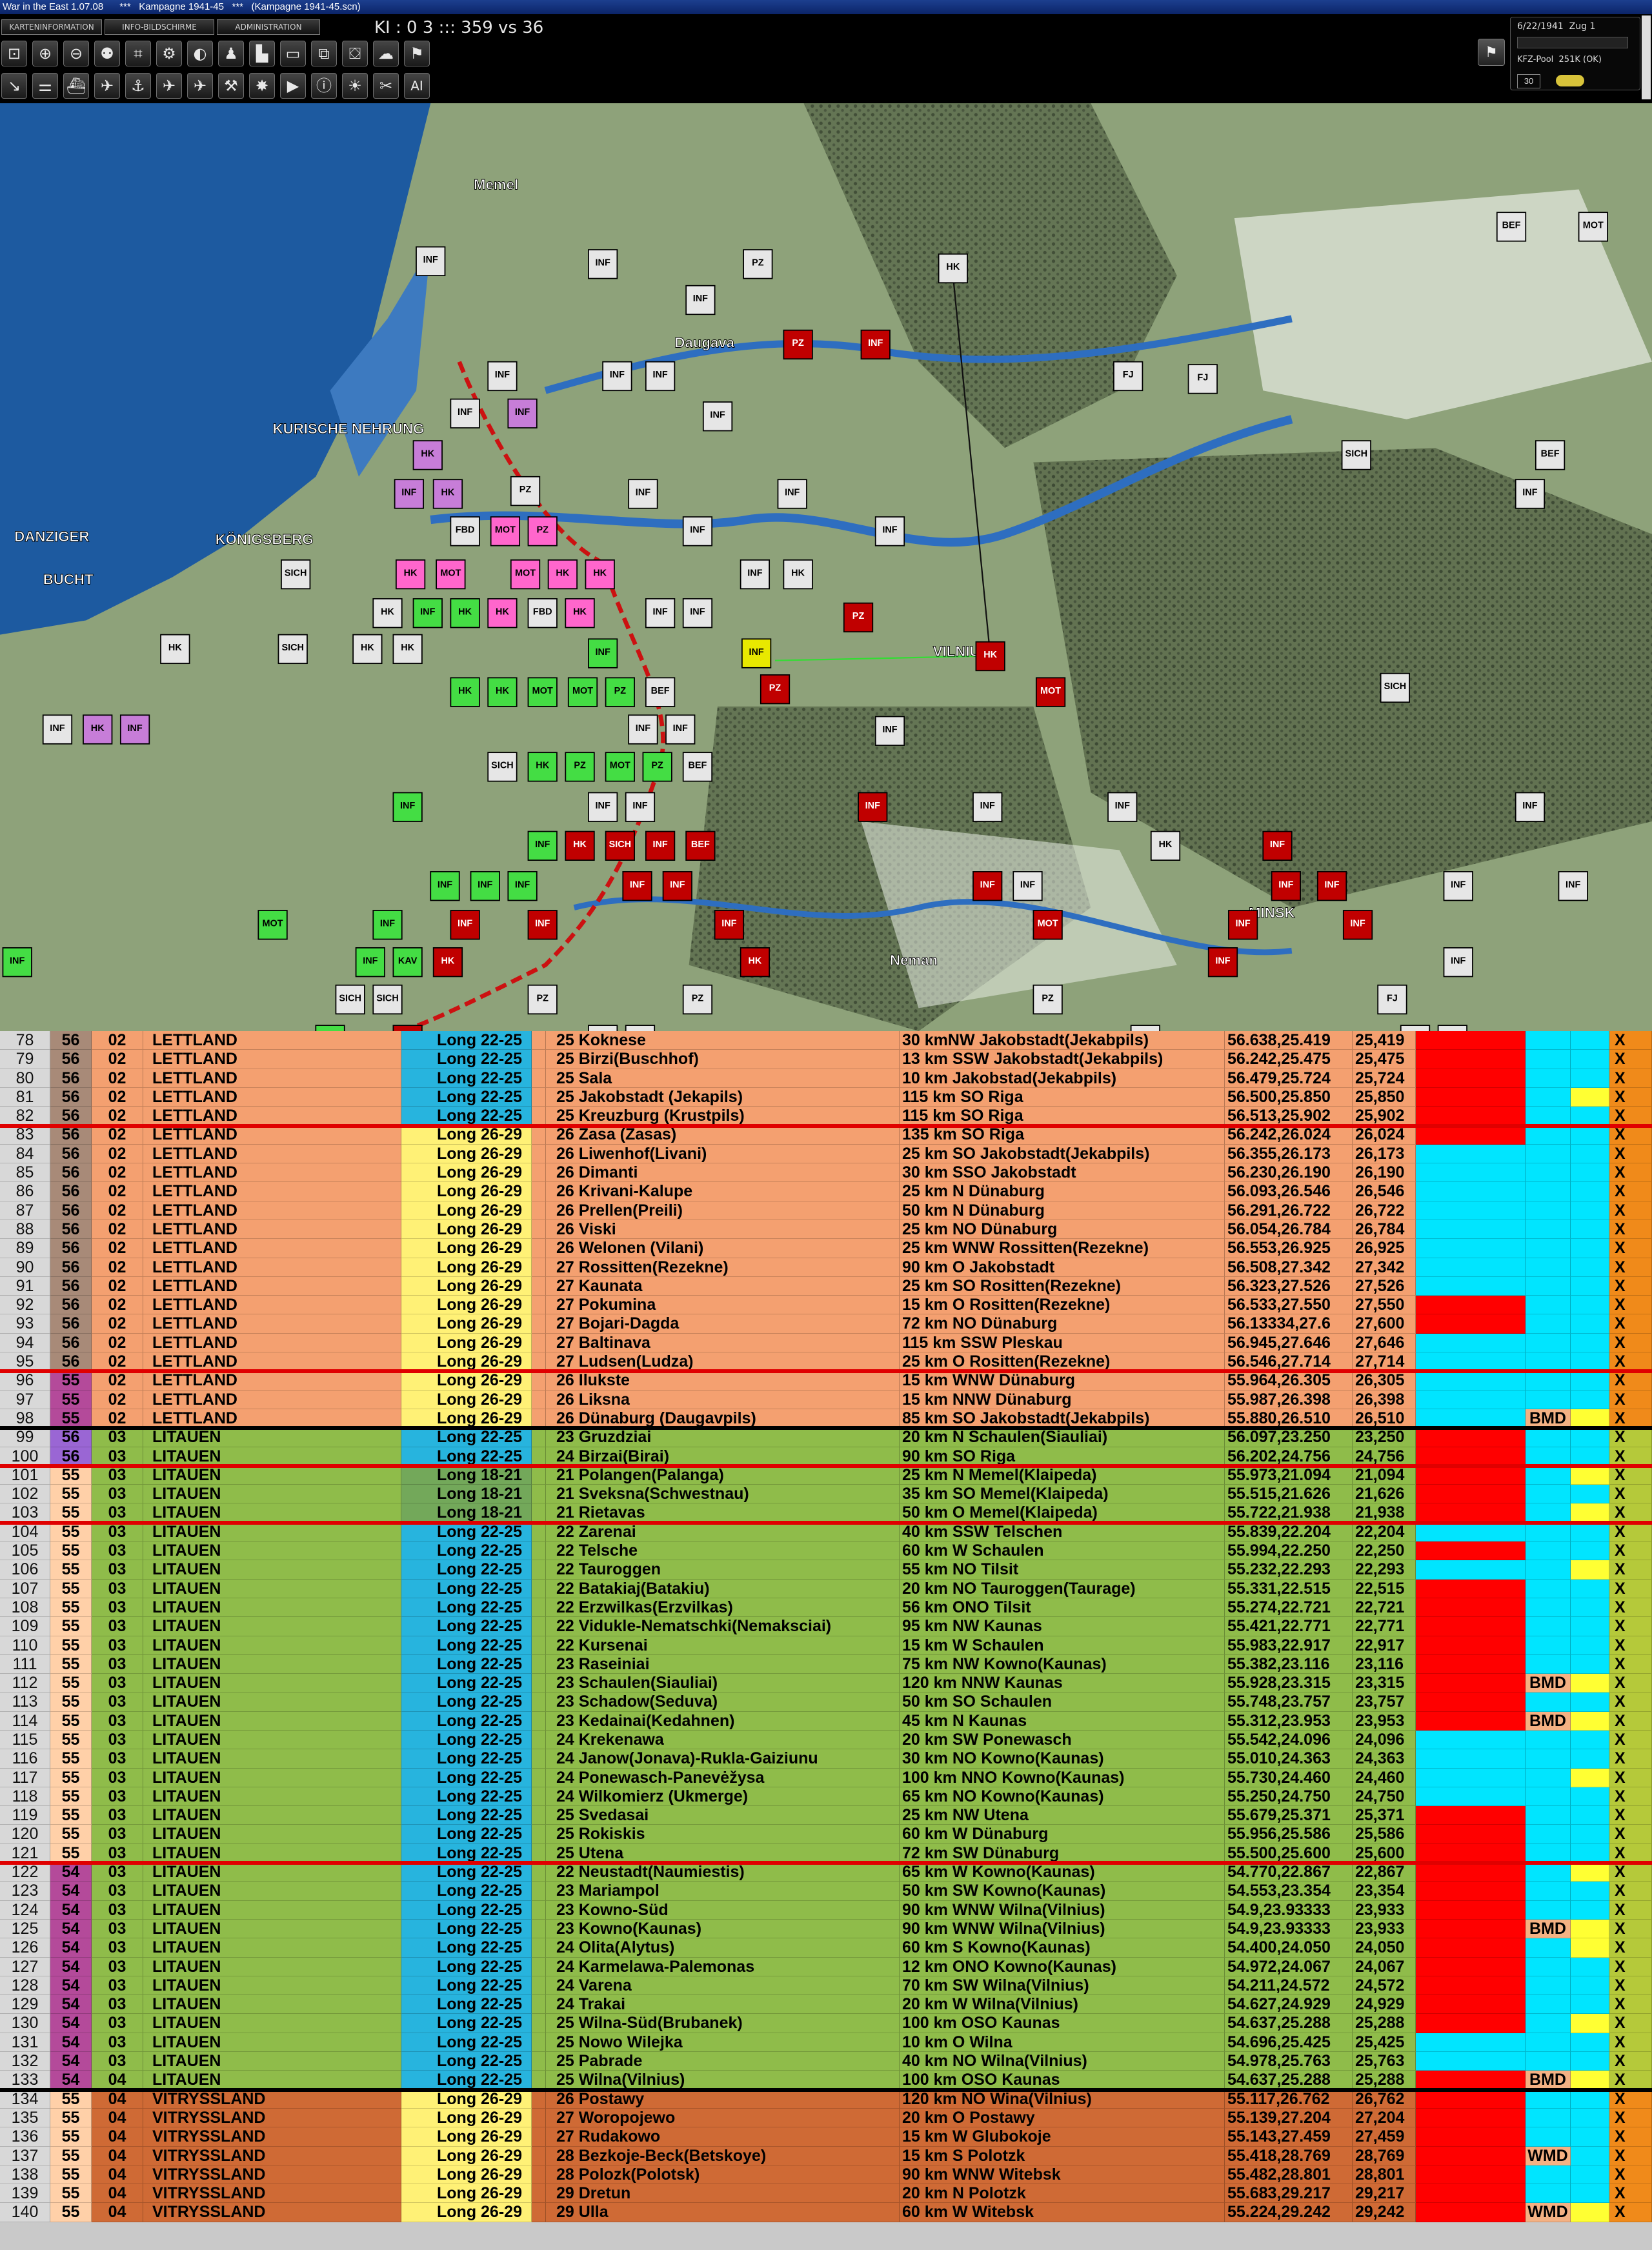 The height and width of the screenshot is (2250, 1652). What do you see at coordinates (71, 1891) in the screenshot?
I see `lat-cell: 54` at bounding box center [71, 1891].